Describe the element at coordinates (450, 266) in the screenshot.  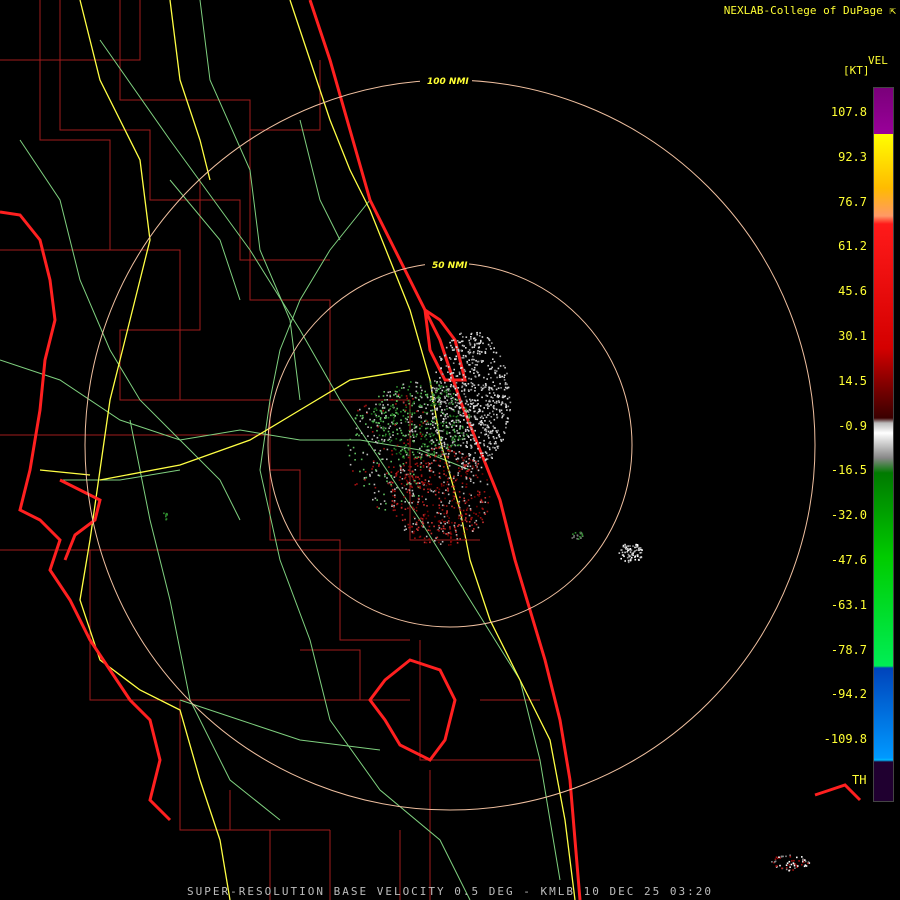
I see `ring-label-50: 50 NMI` at that location.